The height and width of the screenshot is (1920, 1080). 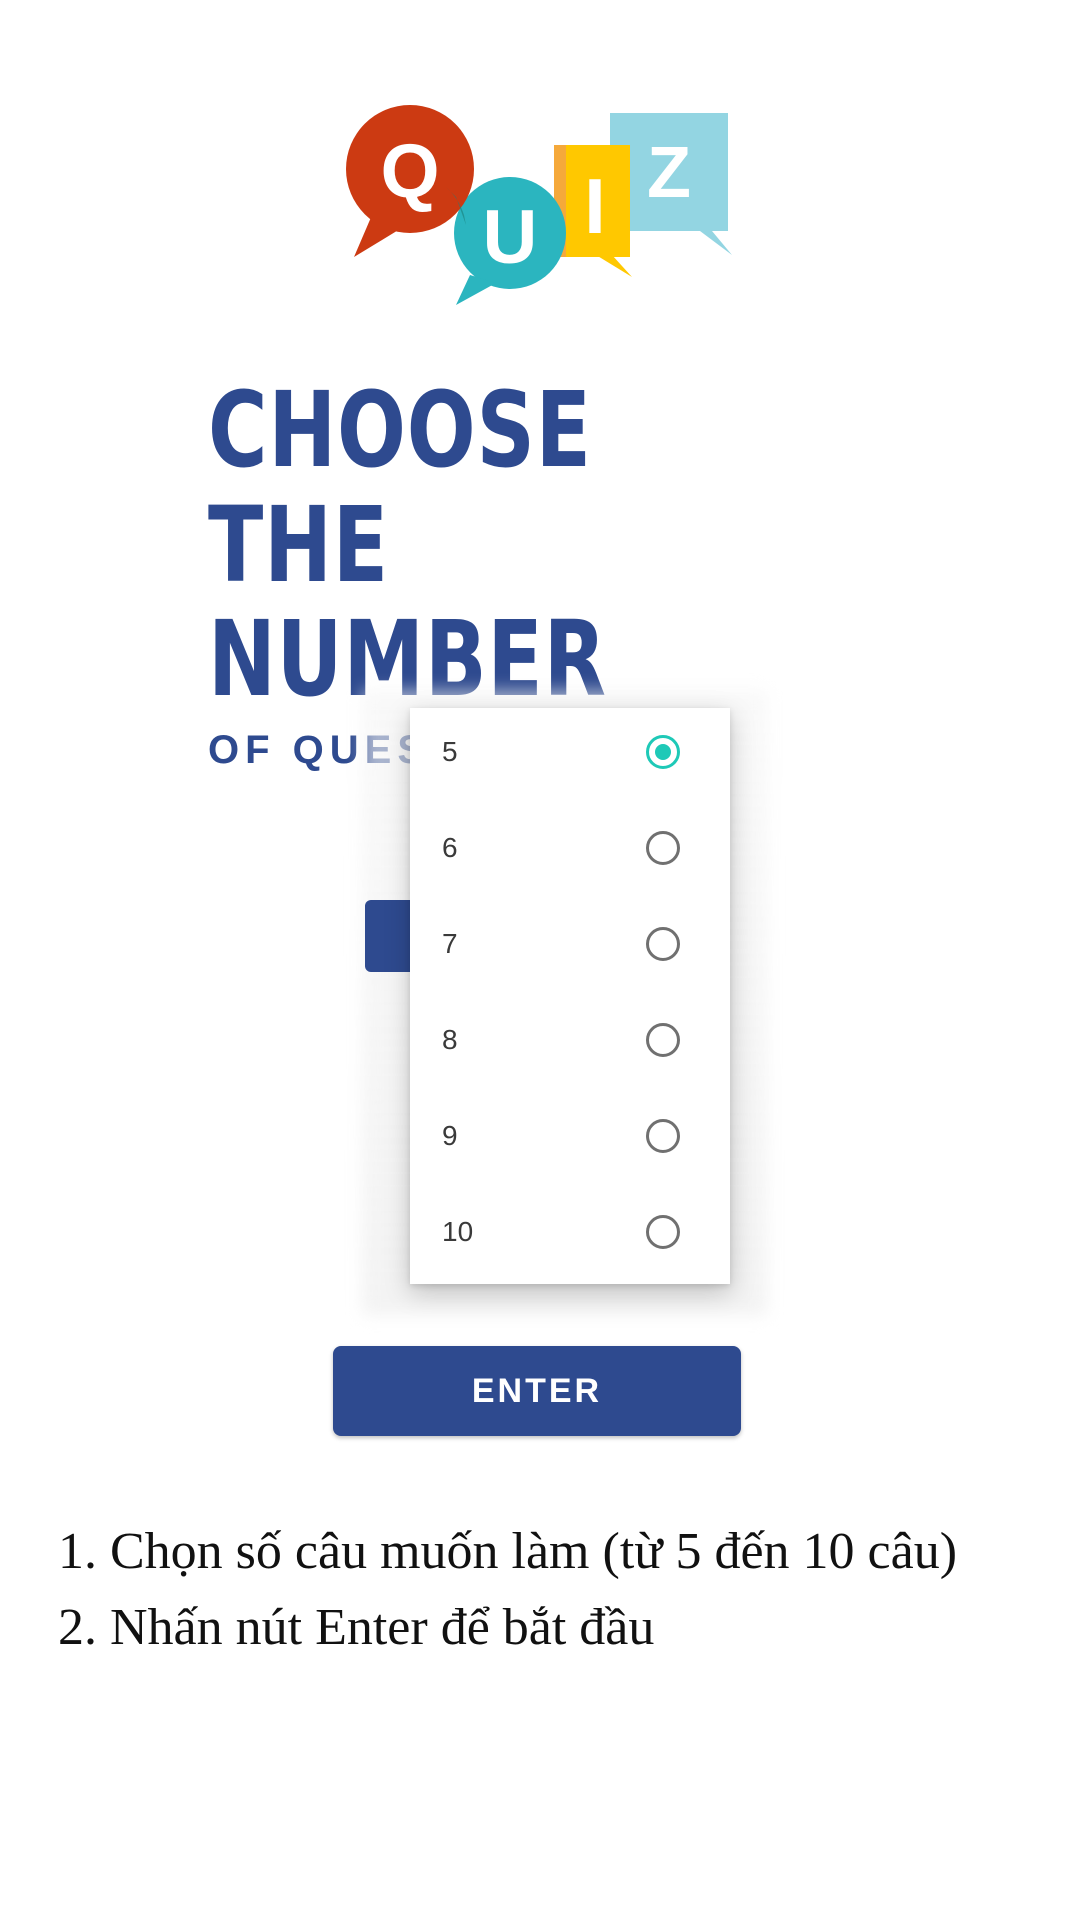 I want to click on dropdown-option-6: 6, so click(x=570, y=852).